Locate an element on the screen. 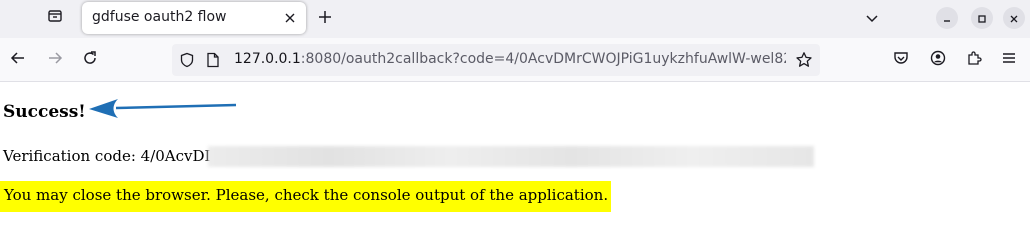 The width and height of the screenshot is (1030, 251). window-close-button is located at coordinates (1014, 18).